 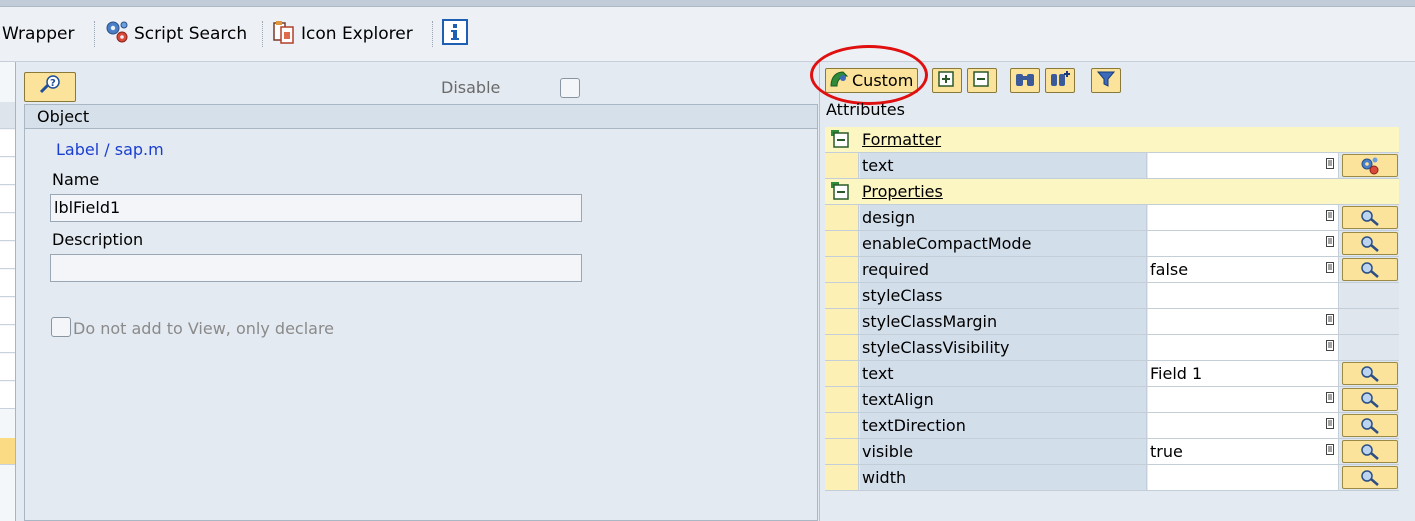 I want to click on attribute-name: width, so click(x=1003, y=477).